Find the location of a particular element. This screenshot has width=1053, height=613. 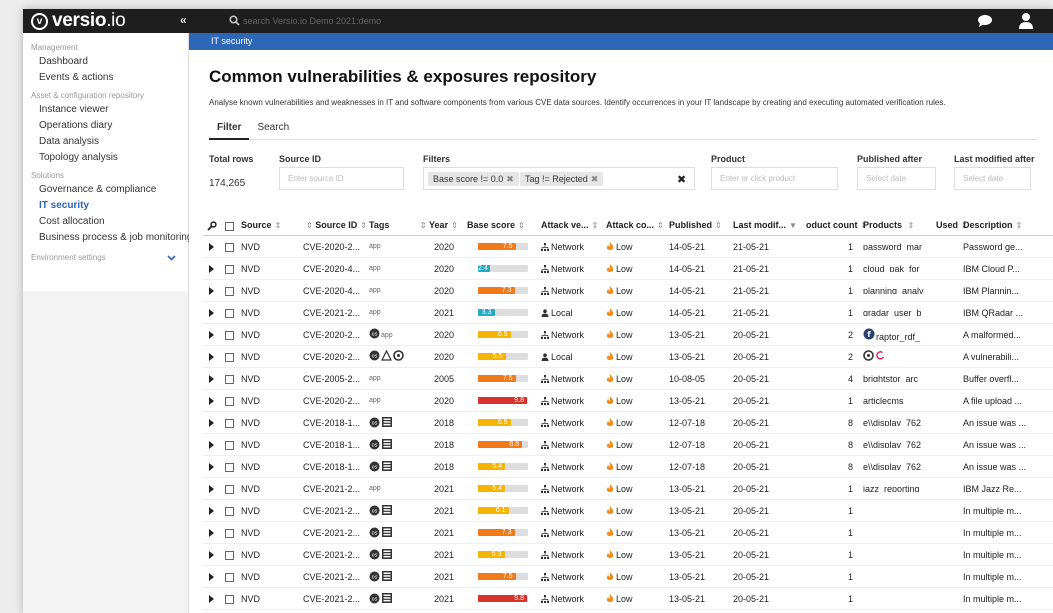

column-source-id: ⇕ Source ID ⇕ is located at coordinates (335, 225).